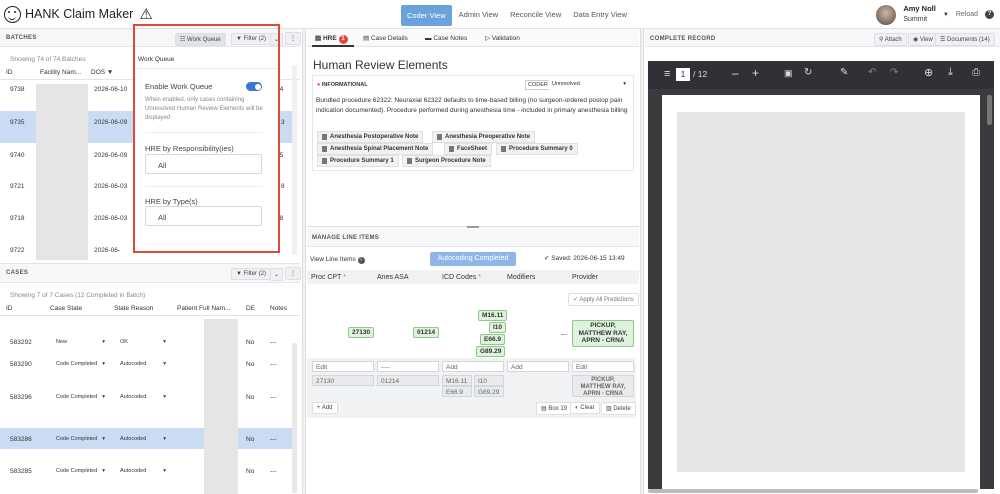  Describe the element at coordinates (293, 38) in the screenshot. I see `batches-more-button: ⋮` at that location.